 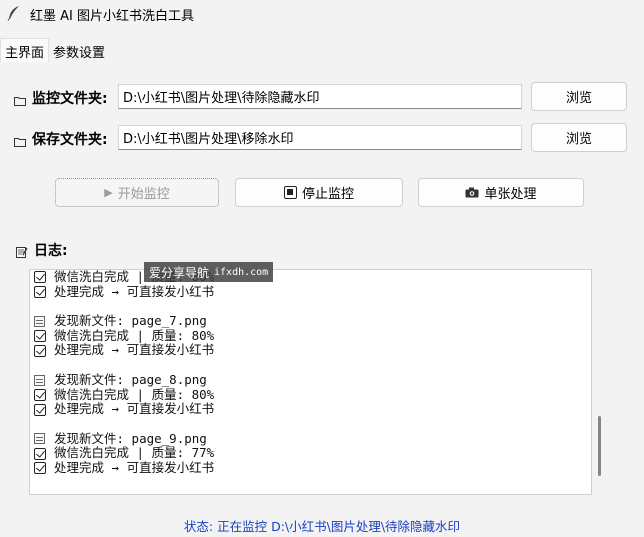 What do you see at coordinates (108, 192) in the screenshot?
I see `play-icon: ▶` at bounding box center [108, 192].